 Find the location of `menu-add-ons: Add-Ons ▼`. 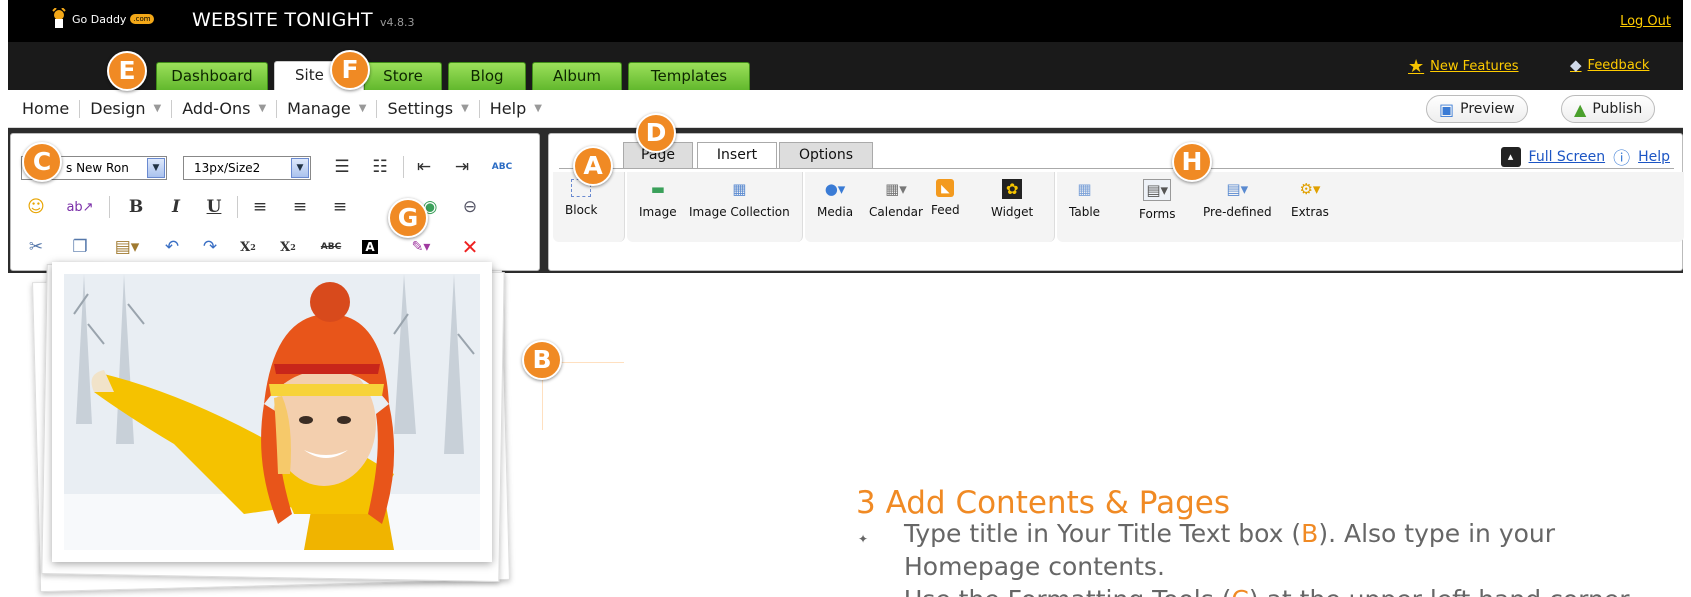

menu-add-ons: Add-Ons ▼ is located at coordinates (225, 108).